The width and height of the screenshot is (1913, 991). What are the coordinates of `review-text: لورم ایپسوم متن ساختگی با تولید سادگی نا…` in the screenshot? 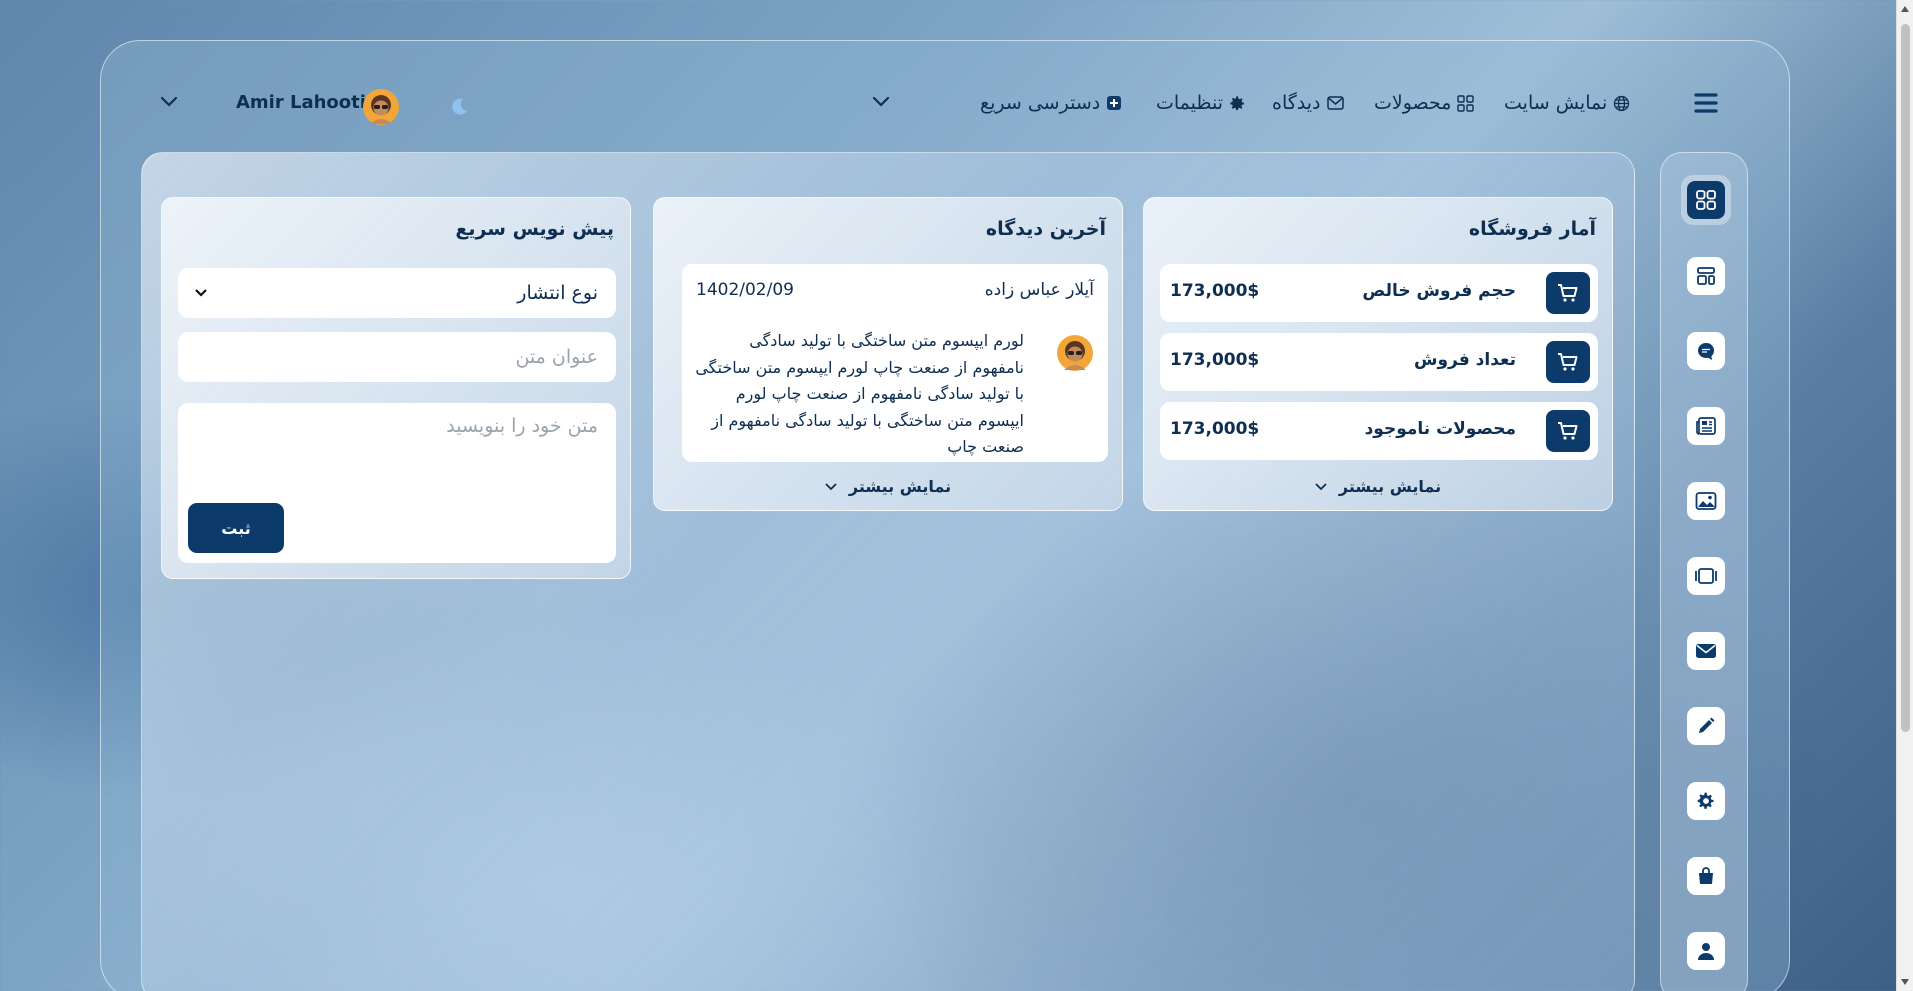 It's located at (859, 393).